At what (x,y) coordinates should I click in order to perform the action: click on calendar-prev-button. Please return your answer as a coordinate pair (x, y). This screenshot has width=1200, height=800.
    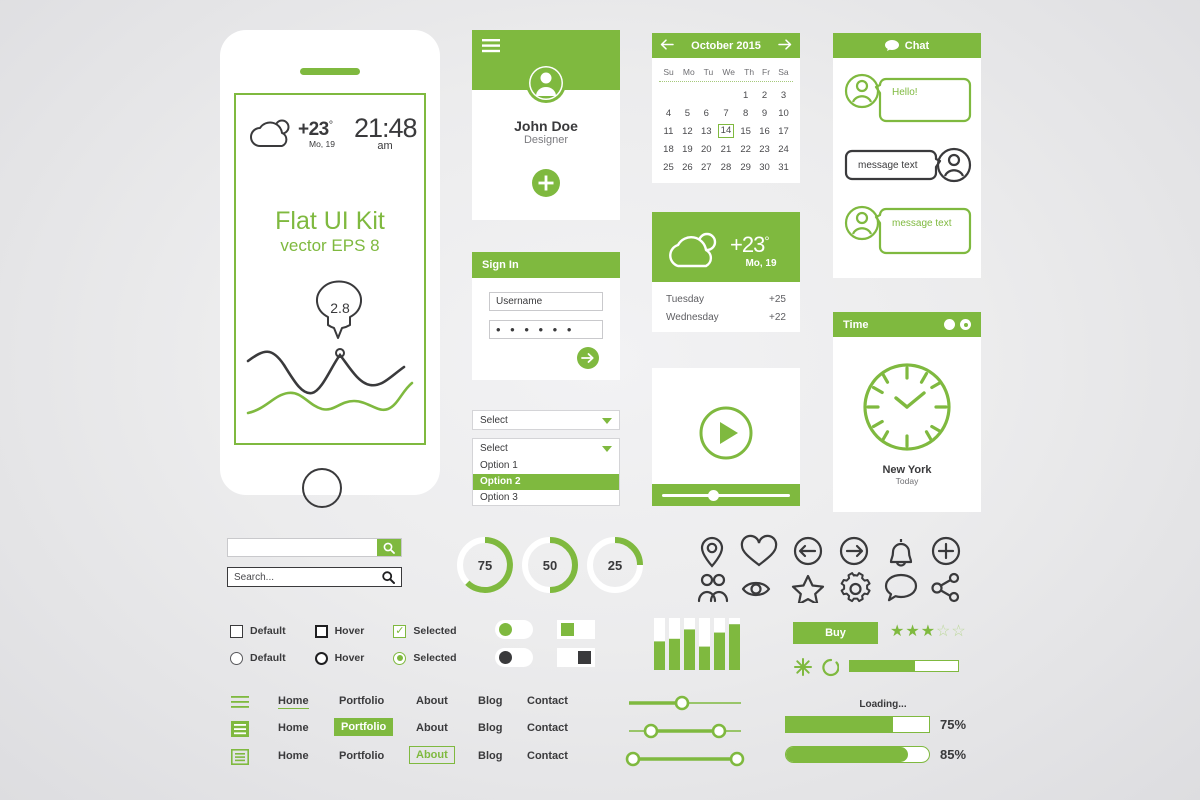
    Looking at the image, I should click on (667, 45).